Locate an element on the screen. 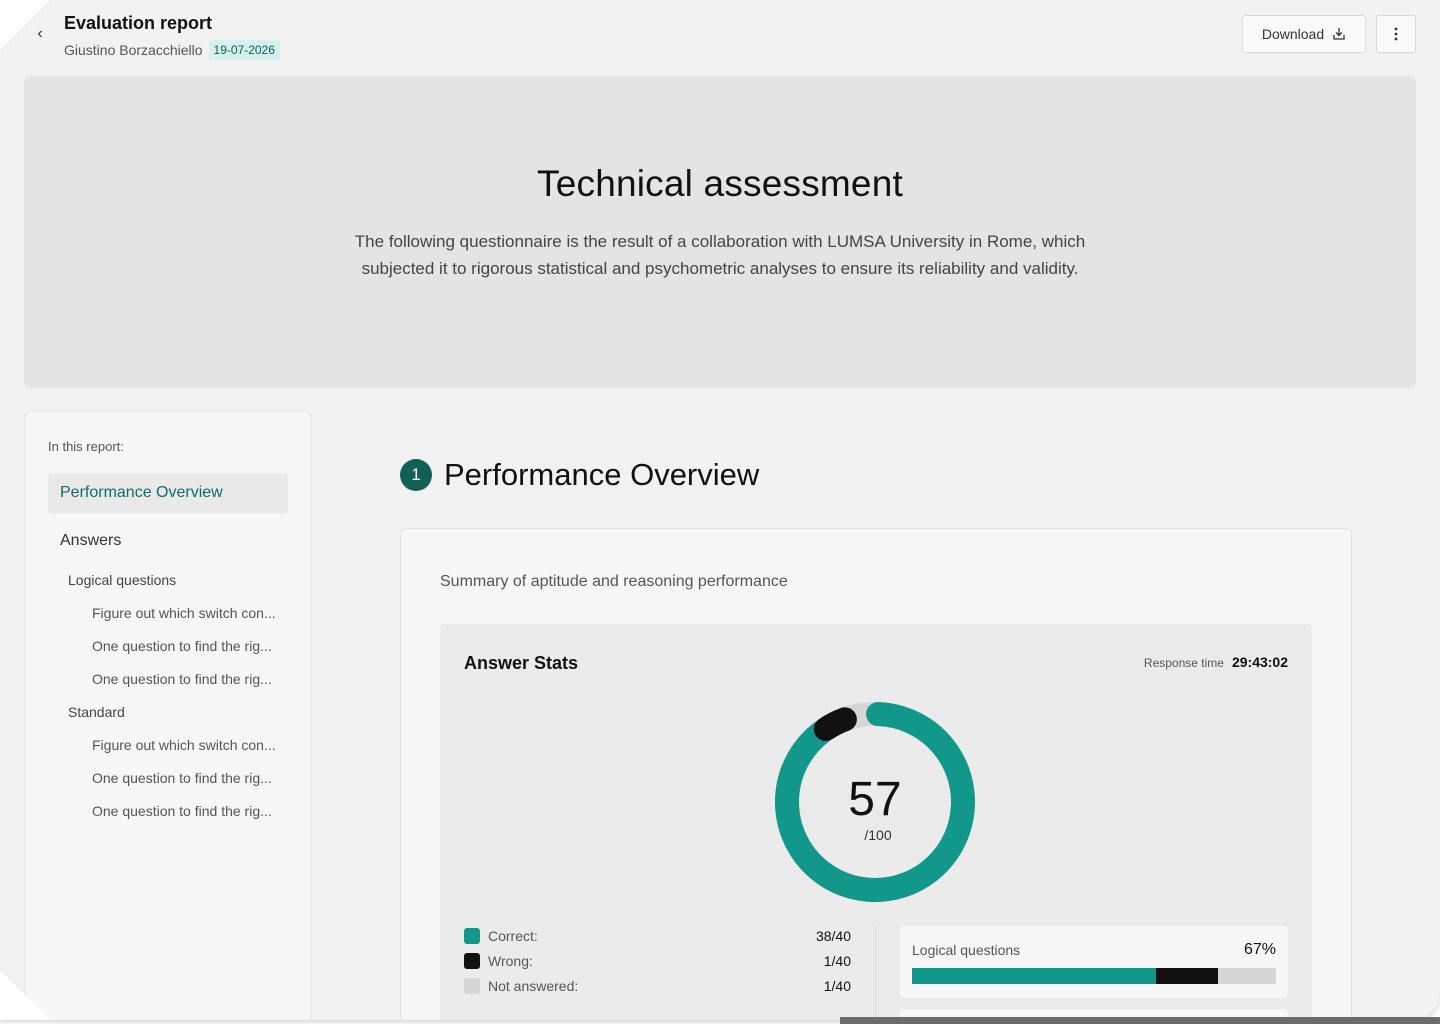 The image size is (1440, 1024). progress-segment-wrong is located at coordinates (1186, 976).